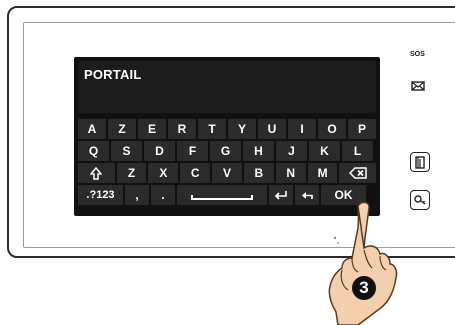 This screenshot has width=455, height=325. I want to click on key-h: H, so click(258, 151).